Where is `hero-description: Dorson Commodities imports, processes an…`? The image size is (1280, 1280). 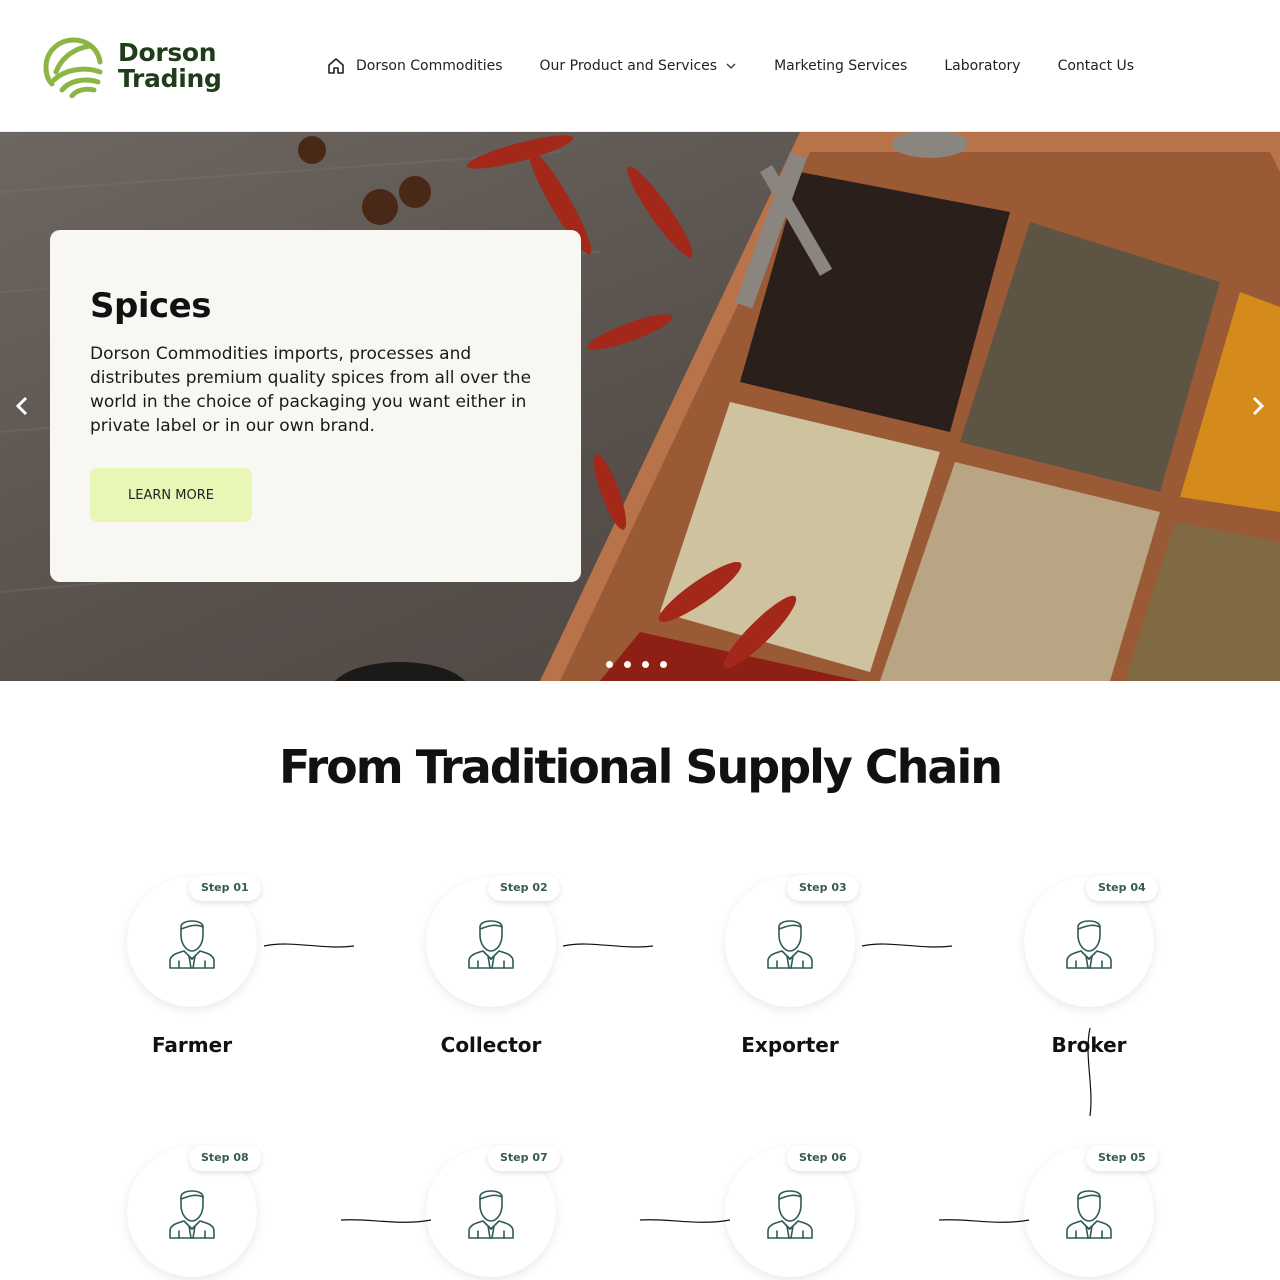
hero-description: Dorson Commodities imports, processes an… is located at coordinates (311, 390).